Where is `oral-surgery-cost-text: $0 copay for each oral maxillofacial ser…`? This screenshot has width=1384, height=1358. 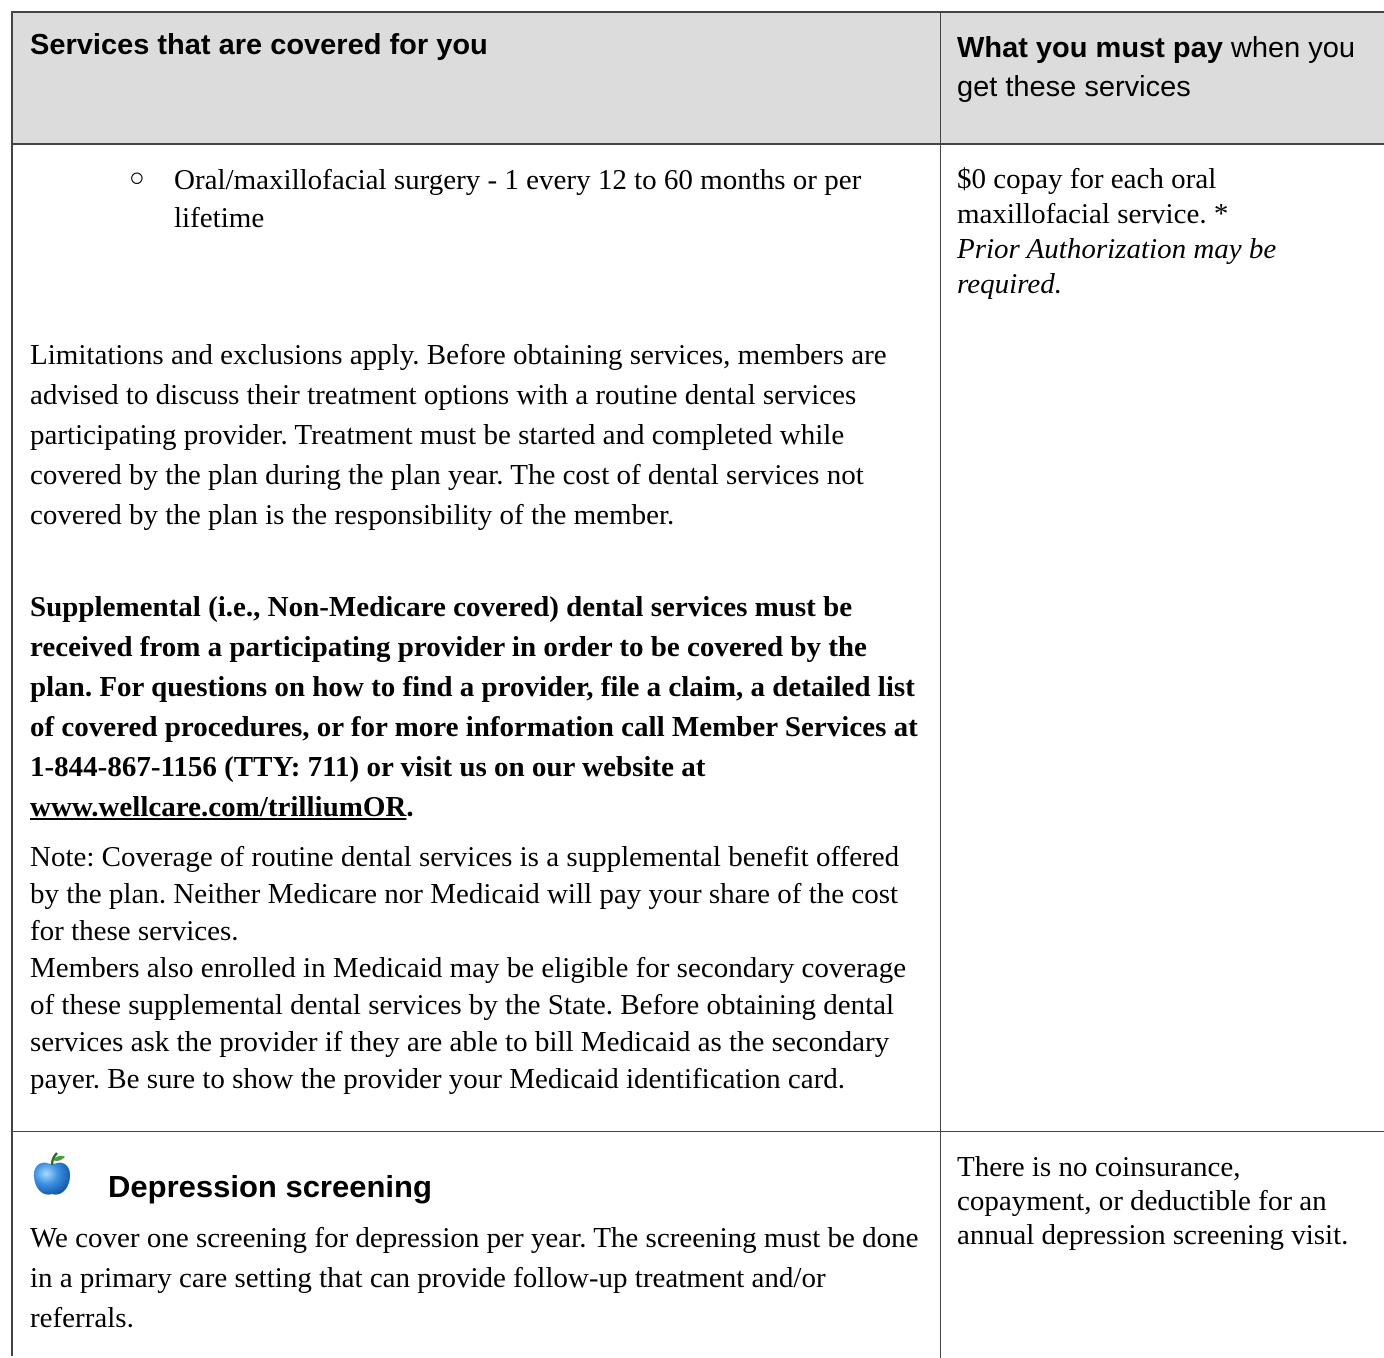 oral-surgery-cost-text: $0 copay for each oral maxillofacial ser… is located at coordinates (1093, 196).